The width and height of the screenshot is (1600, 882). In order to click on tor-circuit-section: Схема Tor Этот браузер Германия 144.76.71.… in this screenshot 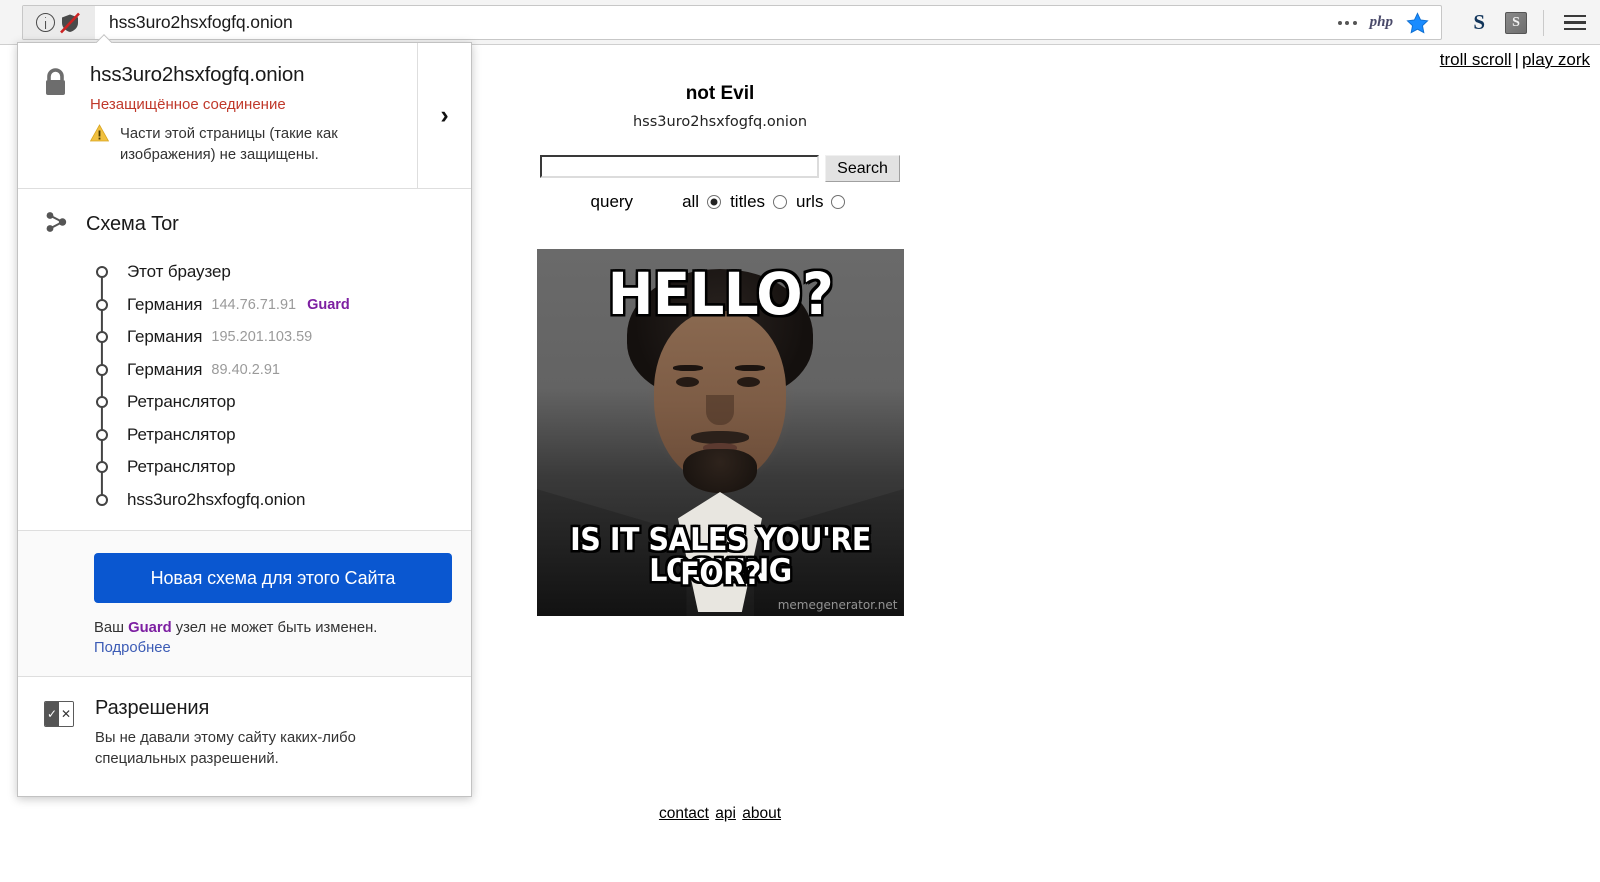, I will do `click(244, 360)`.